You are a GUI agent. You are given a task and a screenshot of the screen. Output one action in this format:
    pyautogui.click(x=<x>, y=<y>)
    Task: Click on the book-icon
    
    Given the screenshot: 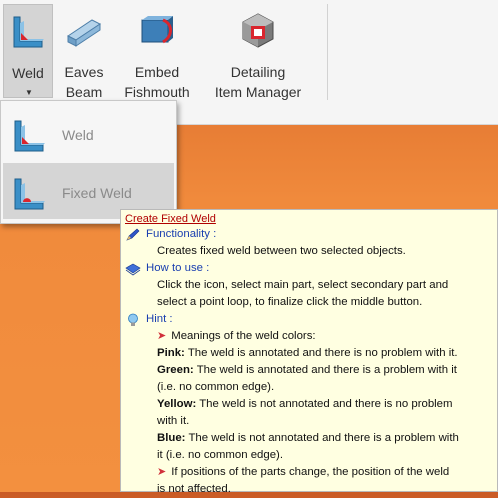 What is the action you would take?
    pyautogui.click(x=133, y=269)
    